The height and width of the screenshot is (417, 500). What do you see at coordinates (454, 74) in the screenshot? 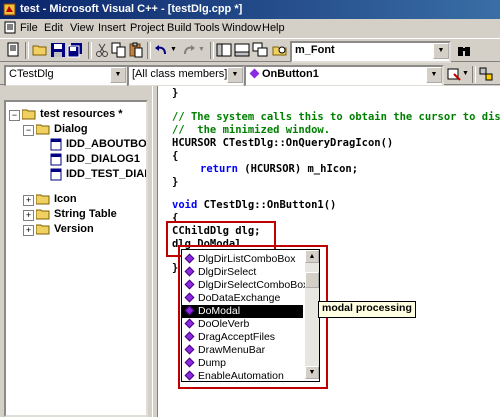
I see `wizard-action-icon` at bounding box center [454, 74].